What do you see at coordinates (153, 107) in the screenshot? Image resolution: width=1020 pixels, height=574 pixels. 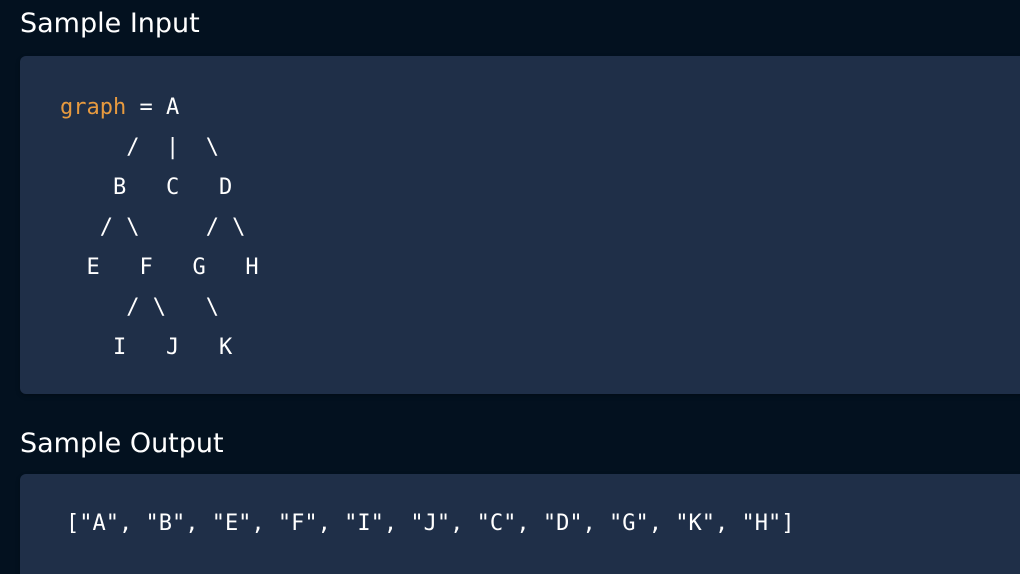 I see `graph-assignment-text: = A` at bounding box center [153, 107].